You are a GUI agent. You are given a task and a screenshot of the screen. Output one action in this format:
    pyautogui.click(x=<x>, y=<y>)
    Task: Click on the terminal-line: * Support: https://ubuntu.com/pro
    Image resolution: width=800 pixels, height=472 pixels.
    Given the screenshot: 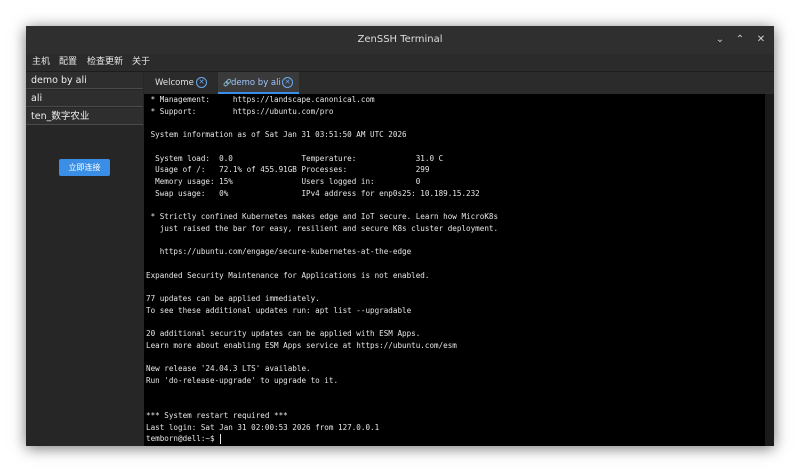 What is the action you would take?
    pyautogui.click(x=240, y=111)
    